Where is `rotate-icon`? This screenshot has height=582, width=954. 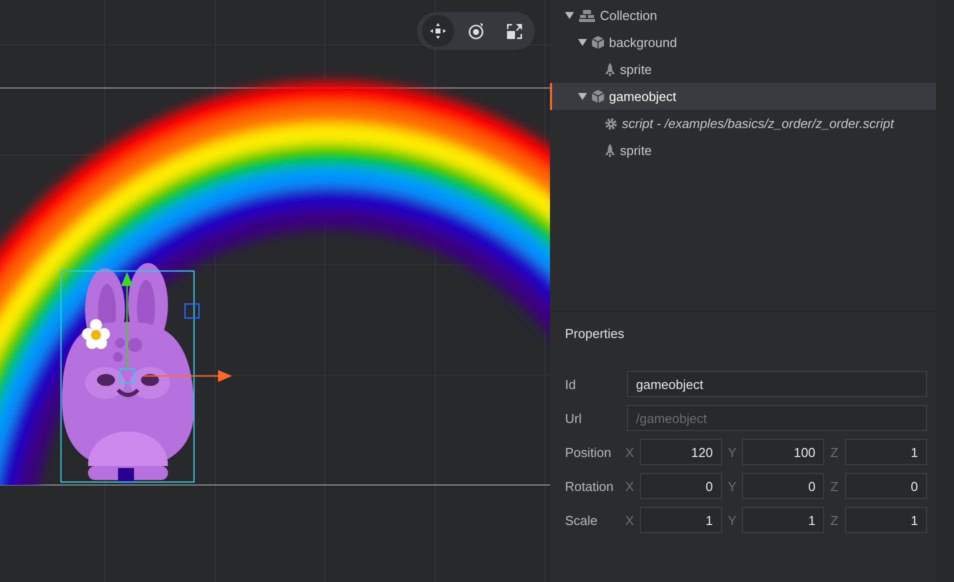 rotate-icon is located at coordinates (476, 31).